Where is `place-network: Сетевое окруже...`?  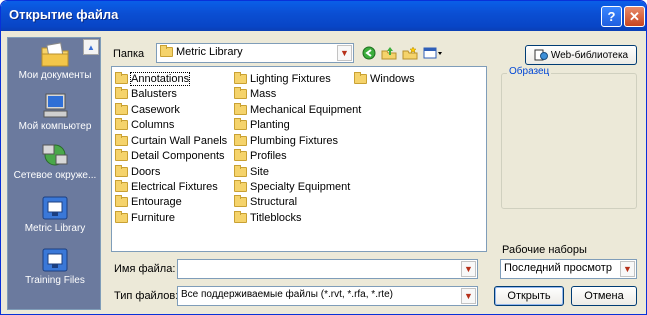 place-network: Сетевое окруже... is located at coordinates (55, 161).